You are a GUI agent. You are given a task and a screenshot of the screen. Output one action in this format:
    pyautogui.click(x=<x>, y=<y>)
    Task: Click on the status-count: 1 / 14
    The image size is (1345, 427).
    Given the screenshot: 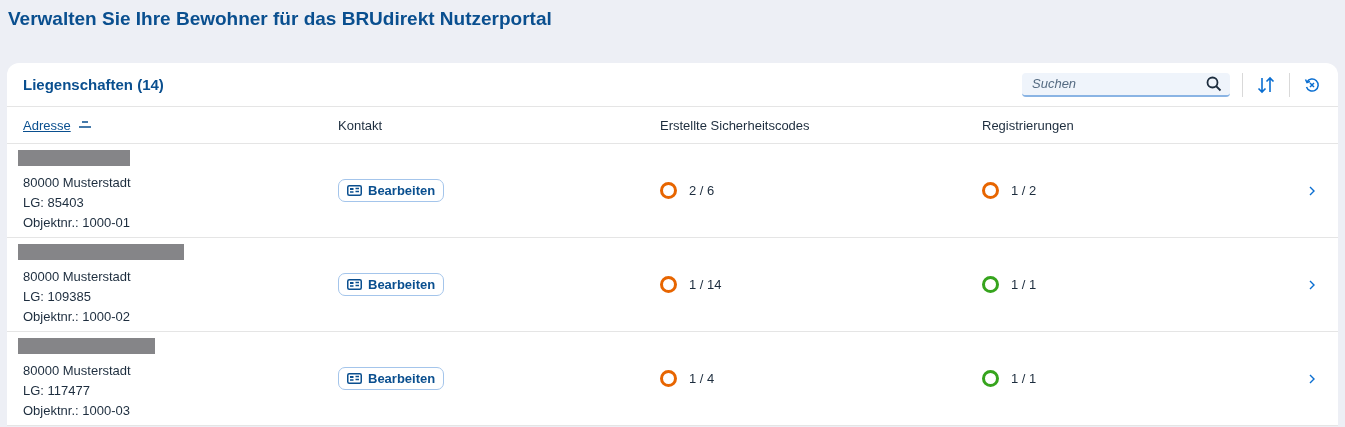 What is the action you would take?
    pyautogui.click(x=705, y=284)
    